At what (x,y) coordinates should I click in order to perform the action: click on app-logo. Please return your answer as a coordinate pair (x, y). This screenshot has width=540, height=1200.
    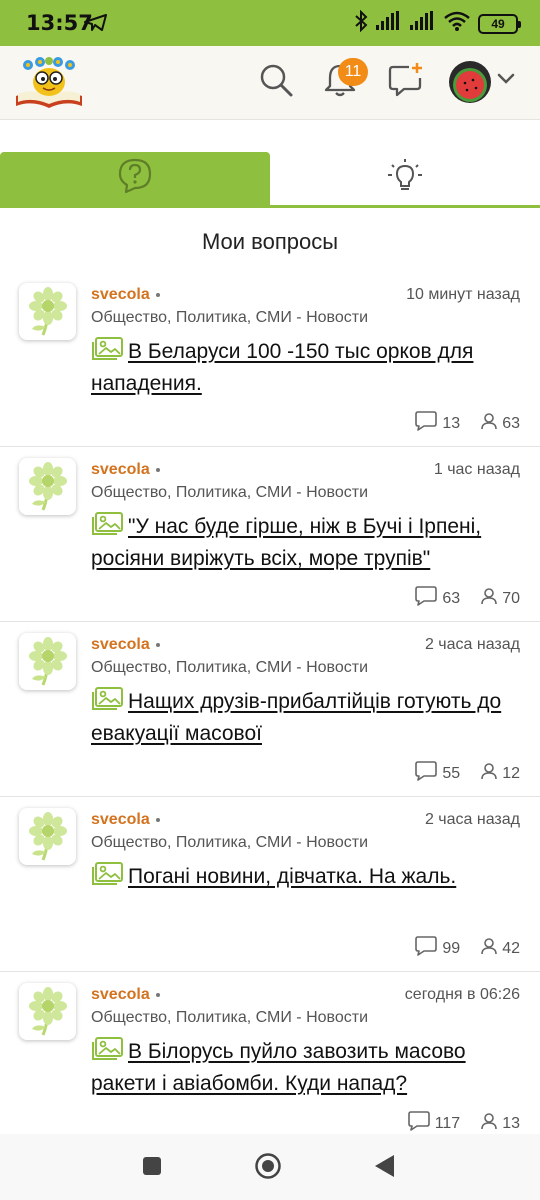
    Looking at the image, I should click on (49, 83).